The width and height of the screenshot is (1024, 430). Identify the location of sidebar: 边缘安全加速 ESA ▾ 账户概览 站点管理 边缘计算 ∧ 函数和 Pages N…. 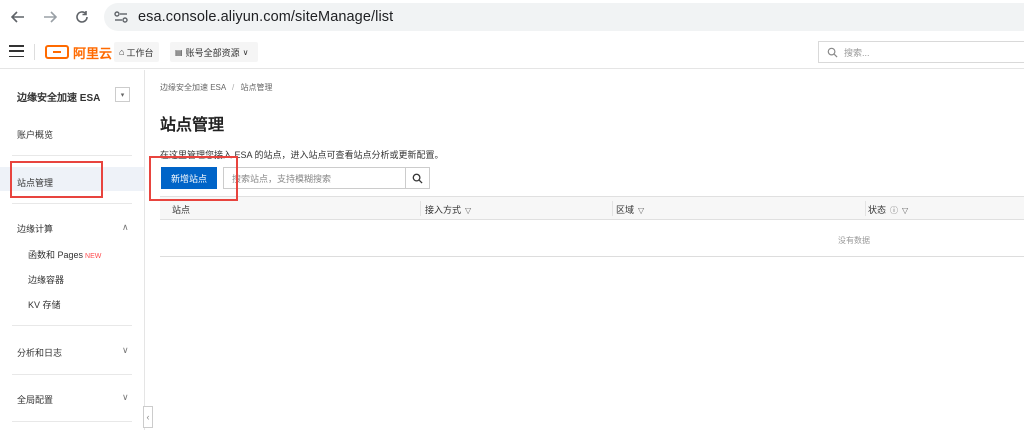
(72, 250).